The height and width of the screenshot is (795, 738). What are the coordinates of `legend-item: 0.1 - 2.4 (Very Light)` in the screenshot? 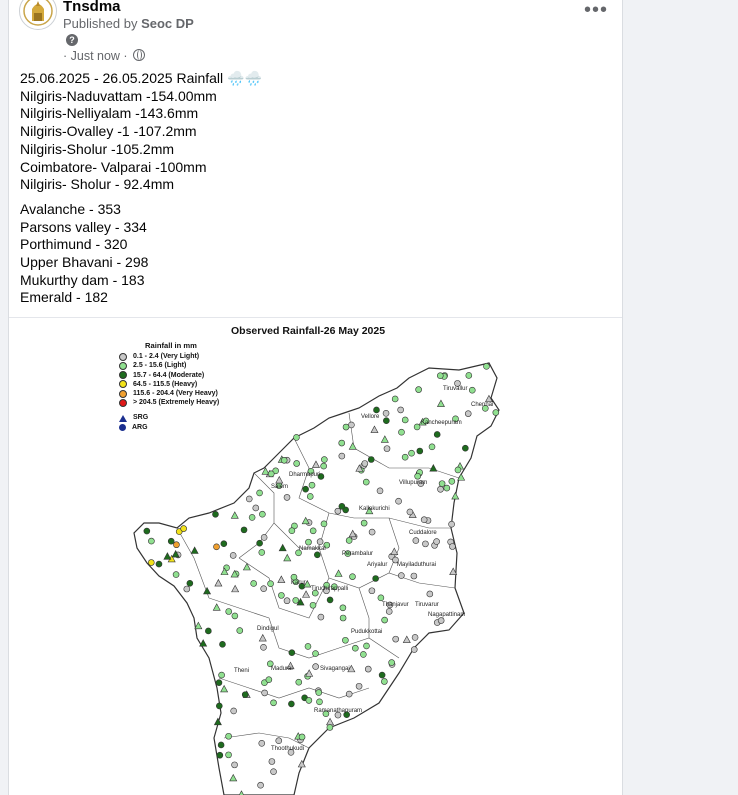 It's located at (169, 356).